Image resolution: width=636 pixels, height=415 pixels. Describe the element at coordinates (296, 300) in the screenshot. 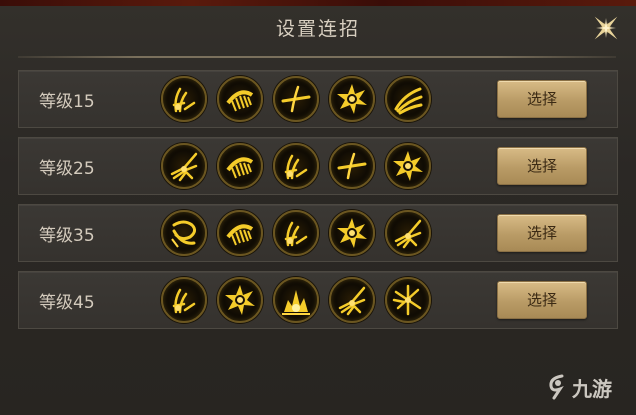

I see `explosion-icon` at that location.